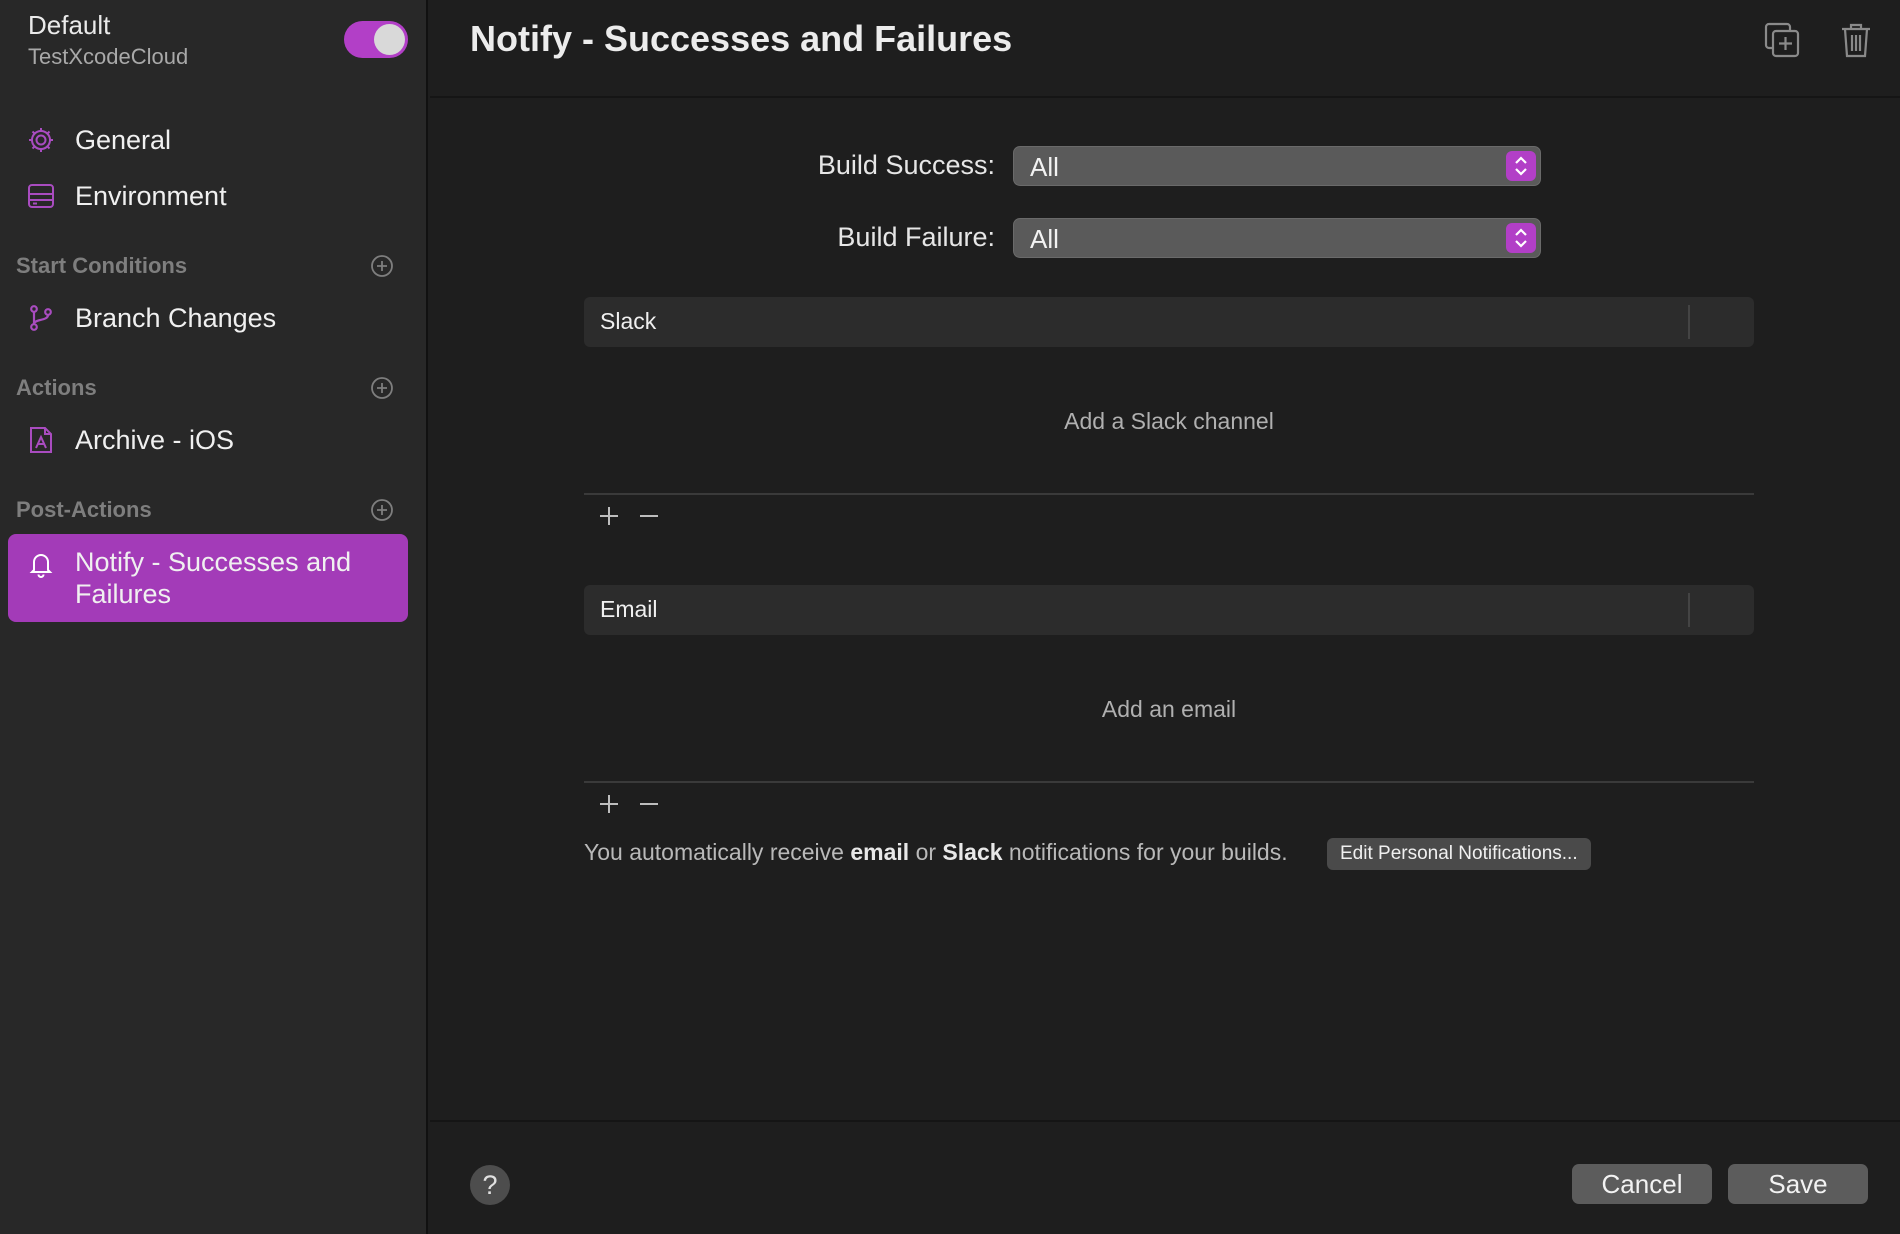 The height and width of the screenshot is (1234, 1900). Describe the element at coordinates (41, 140) in the screenshot. I see `gear-icon` at that location.